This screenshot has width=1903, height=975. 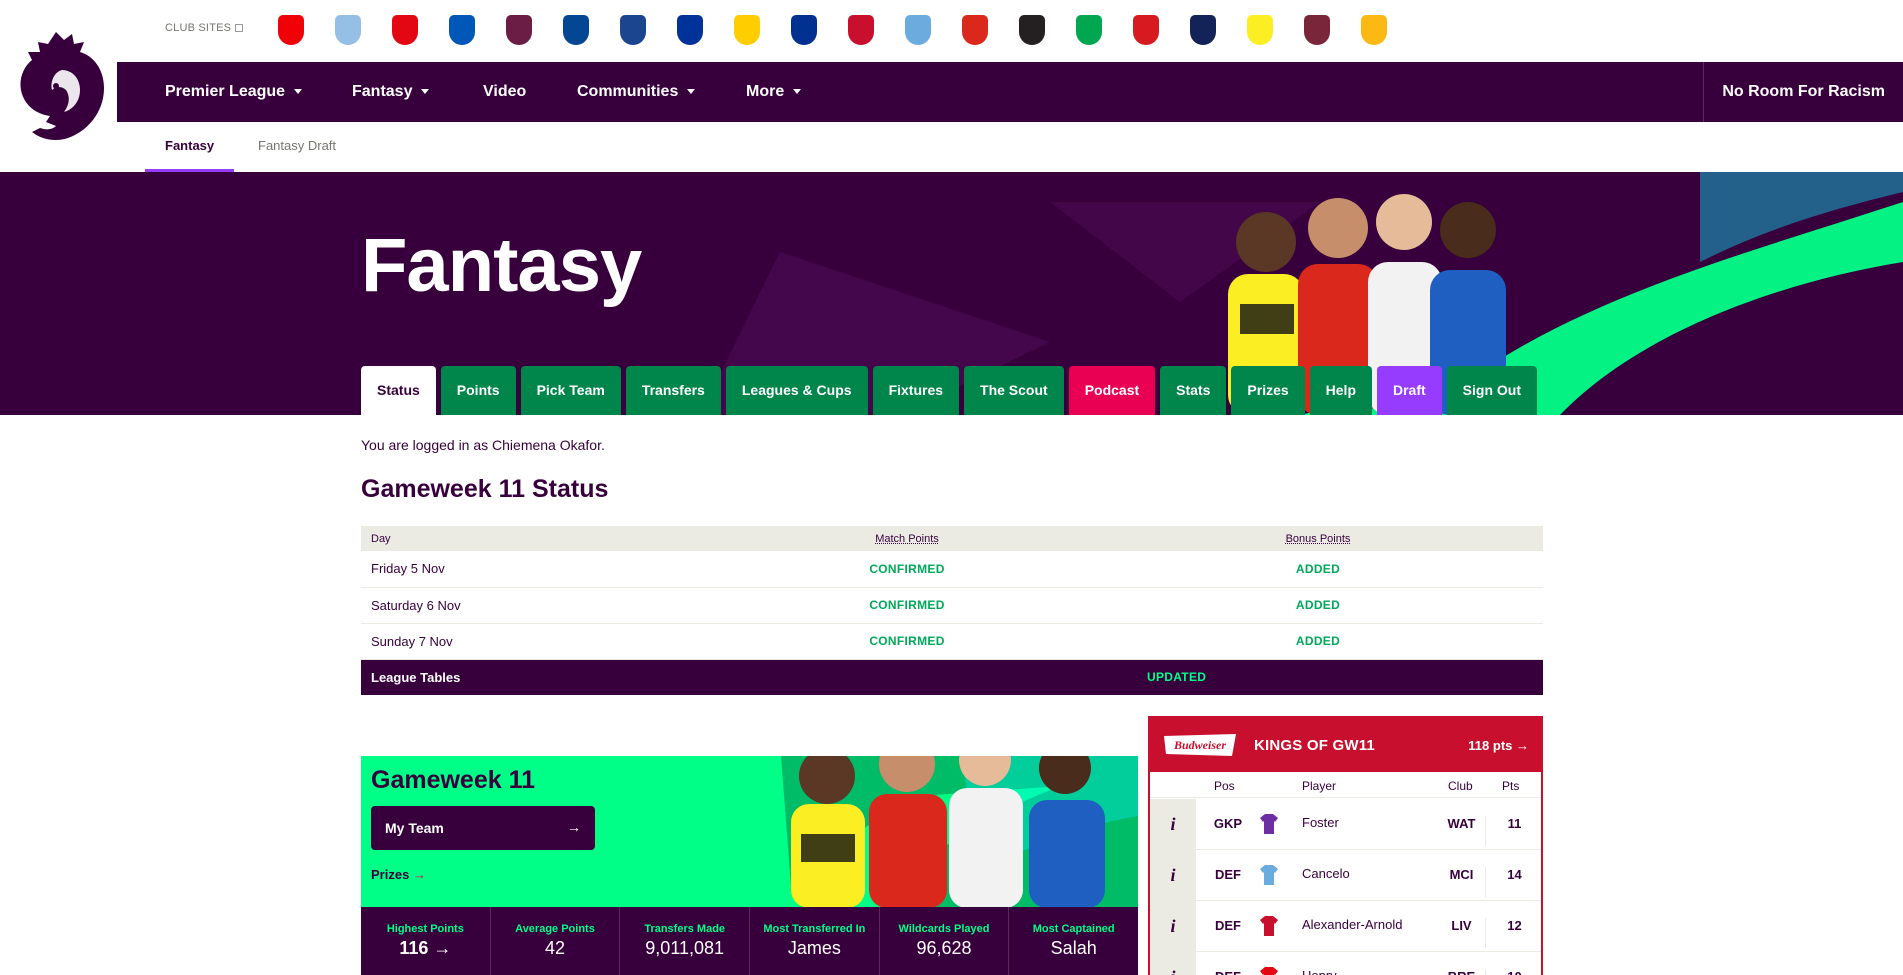 What do you see at coordinates (1462, 882) in the screenshot?
I see `player-club: MCI` at bounding box center [1462, 882].